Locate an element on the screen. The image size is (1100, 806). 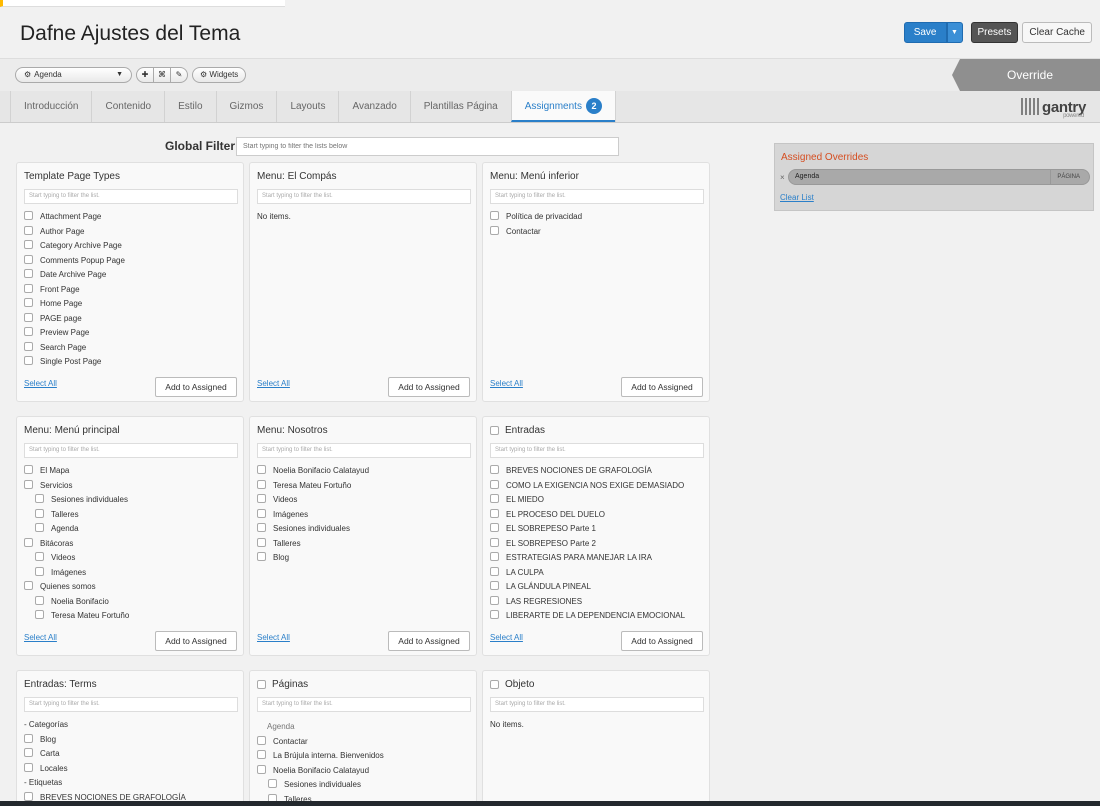
list-item: Bitácoras is located at coordinates (131, 543).